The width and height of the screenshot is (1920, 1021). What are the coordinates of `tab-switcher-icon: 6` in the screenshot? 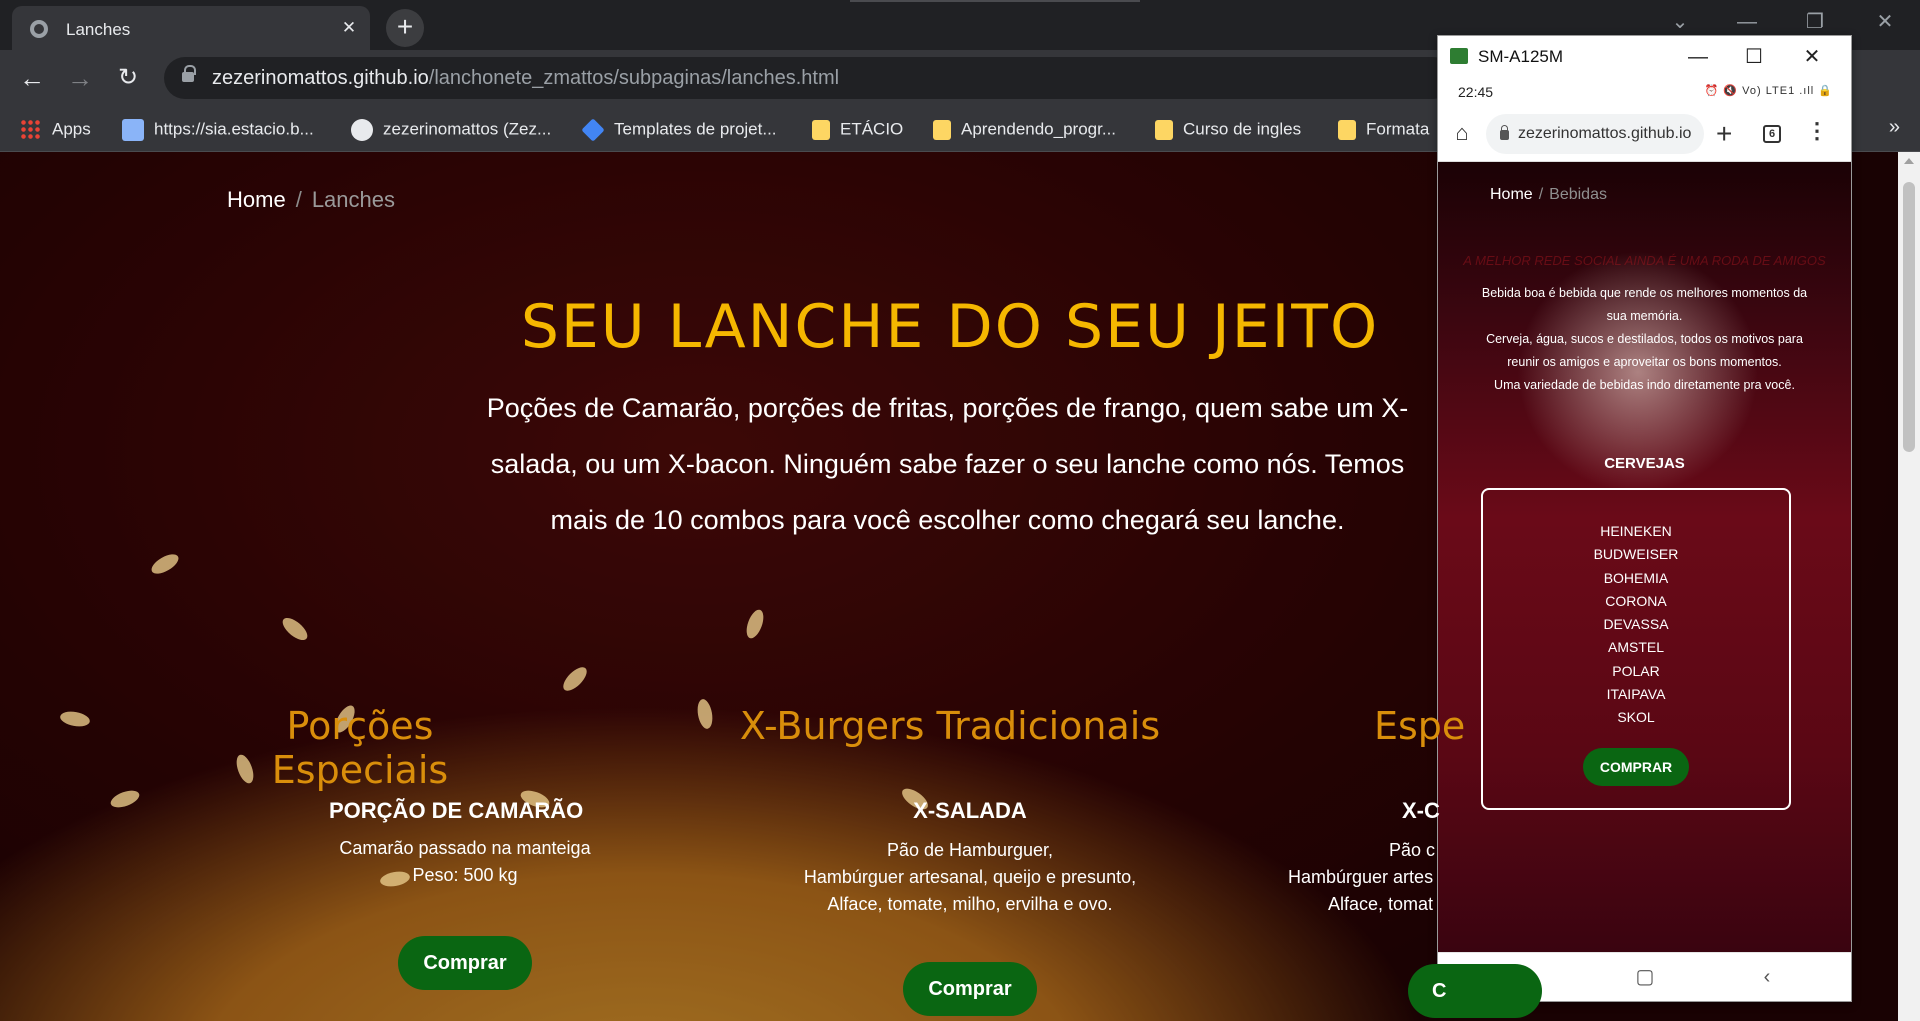 It's located at (1772, 134).